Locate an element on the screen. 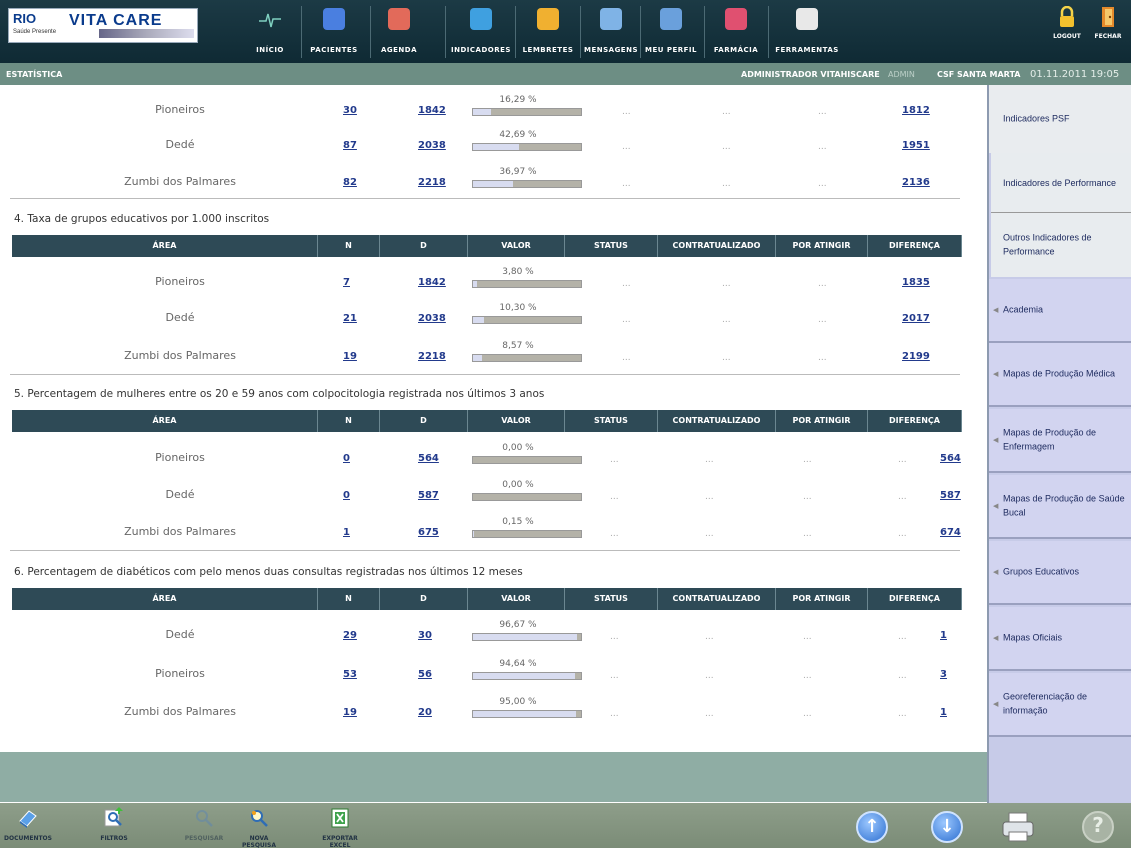 The image size is (1131, 849). search-button: PESQUISAR is located at coordinates (204, 825).